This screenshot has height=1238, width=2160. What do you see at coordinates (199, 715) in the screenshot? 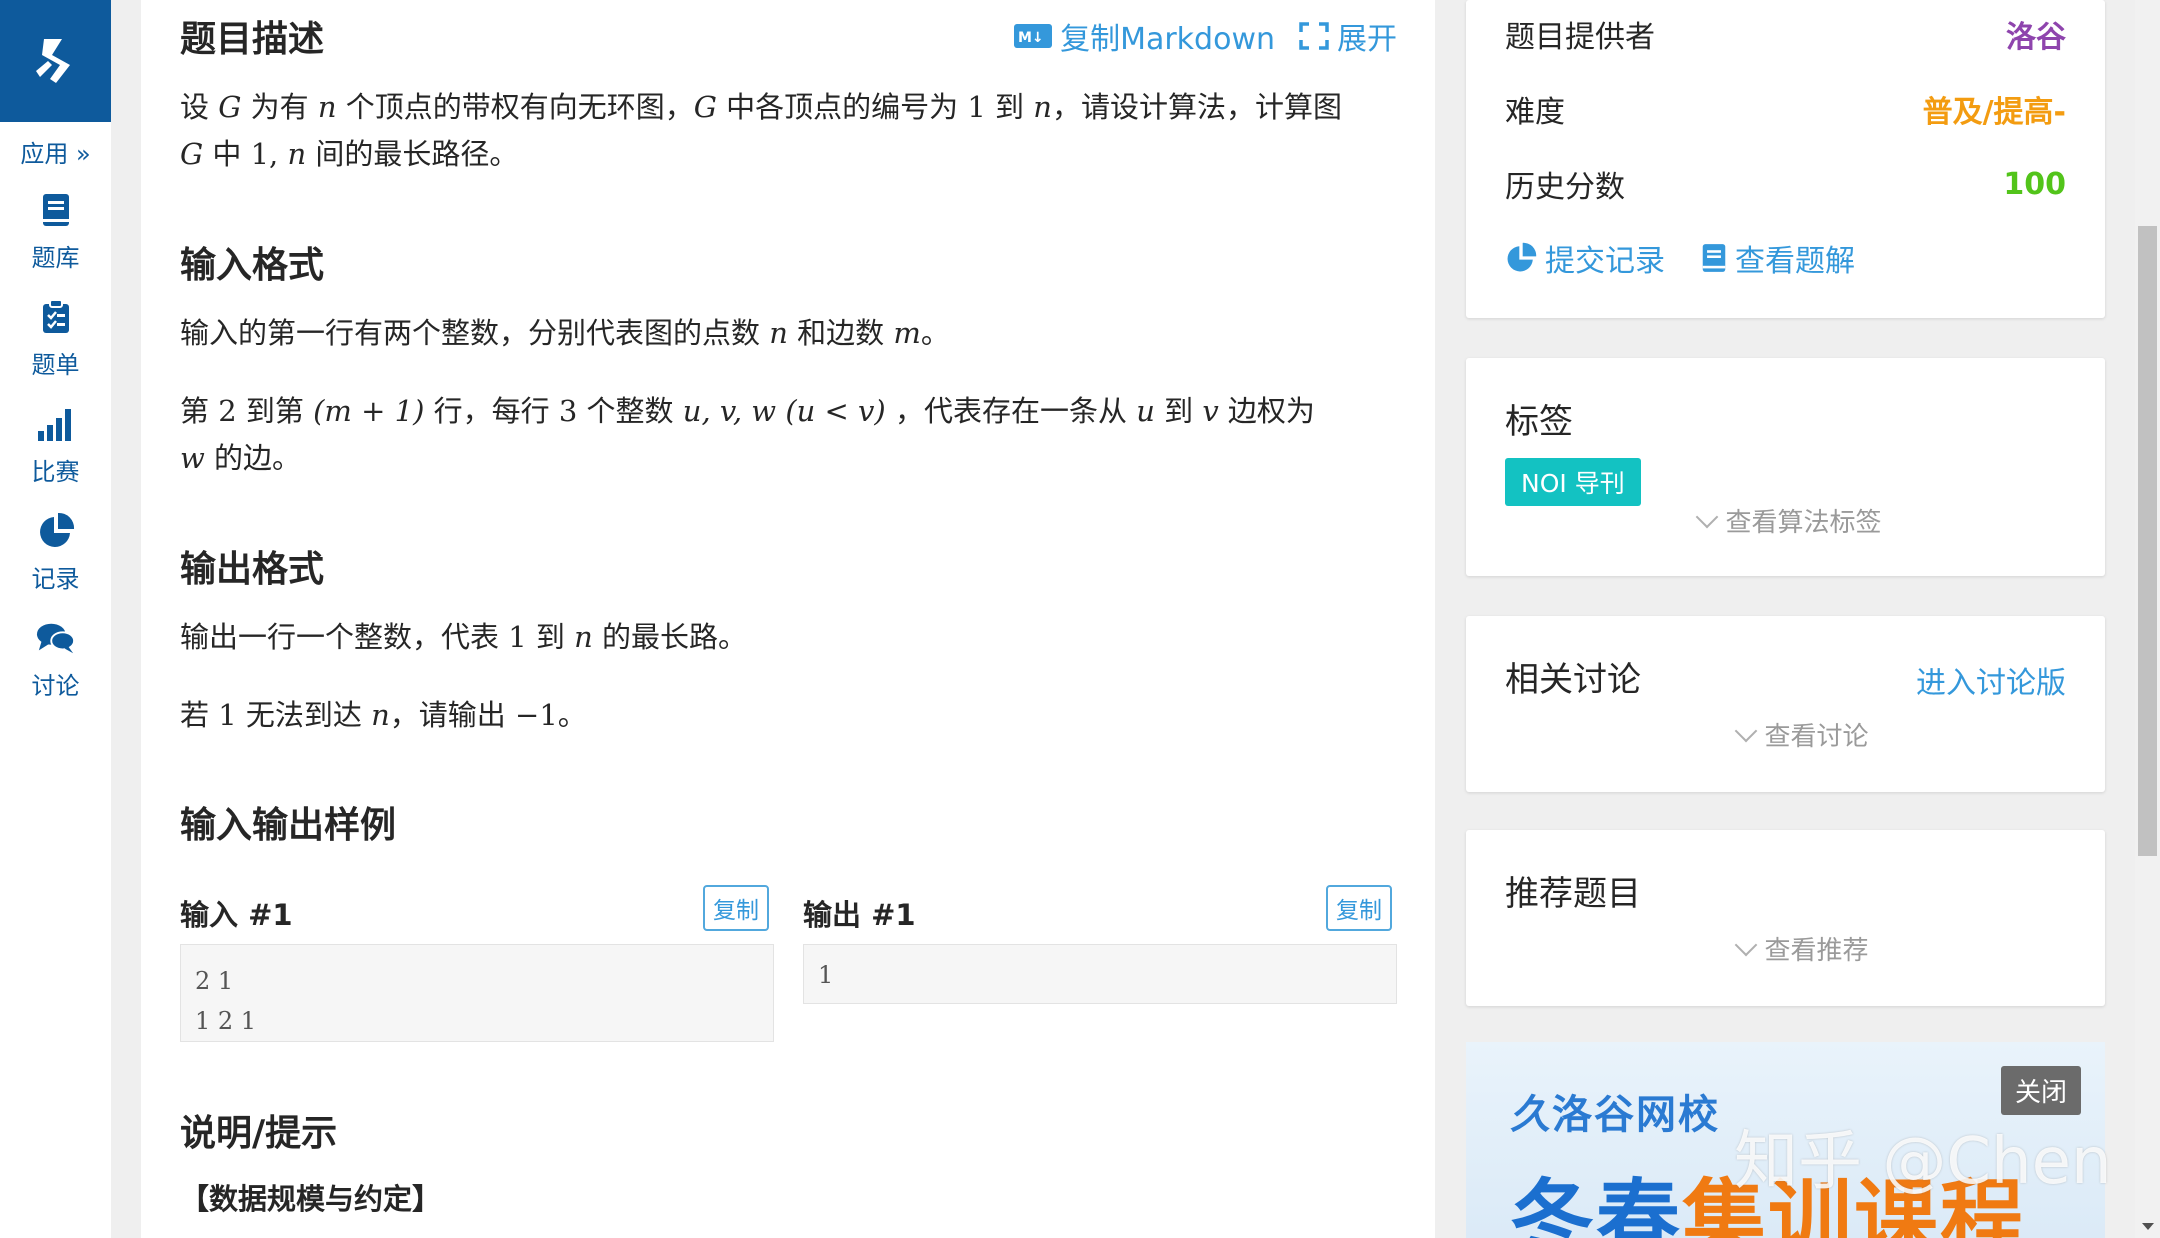
I see `text-run: 若` at bounding box center [199, 715].